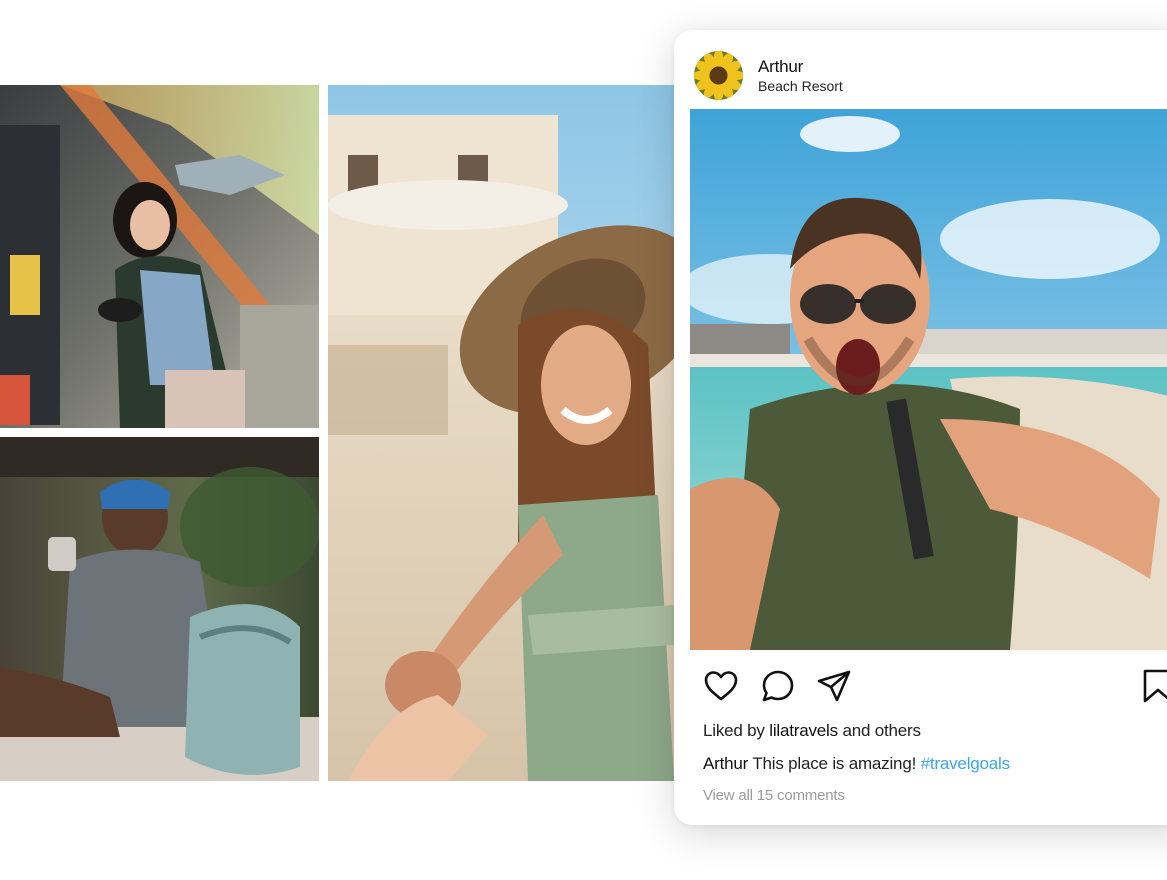 The height and width of the screenshot is (880, 1167). I want to click on post-header: Arthur Beach Resort, so click(894, 75).